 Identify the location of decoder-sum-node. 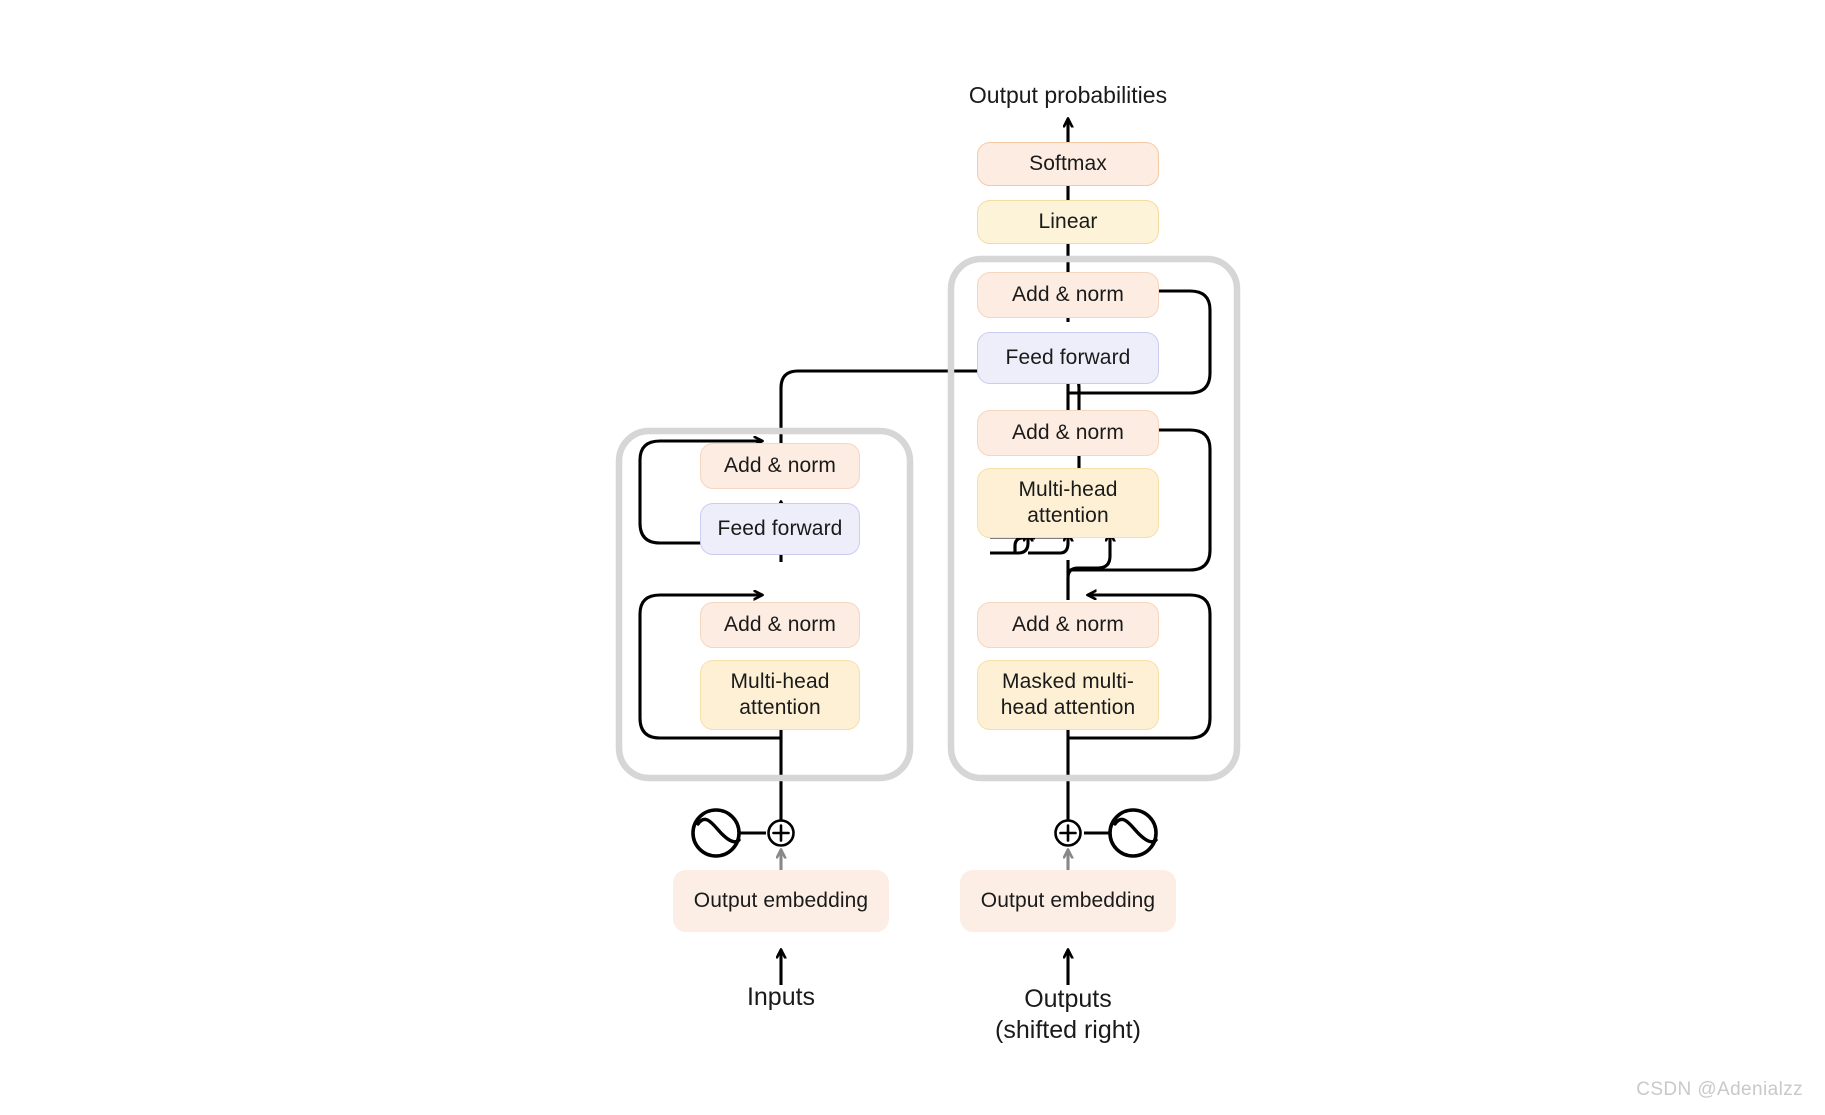
(1068, 833).